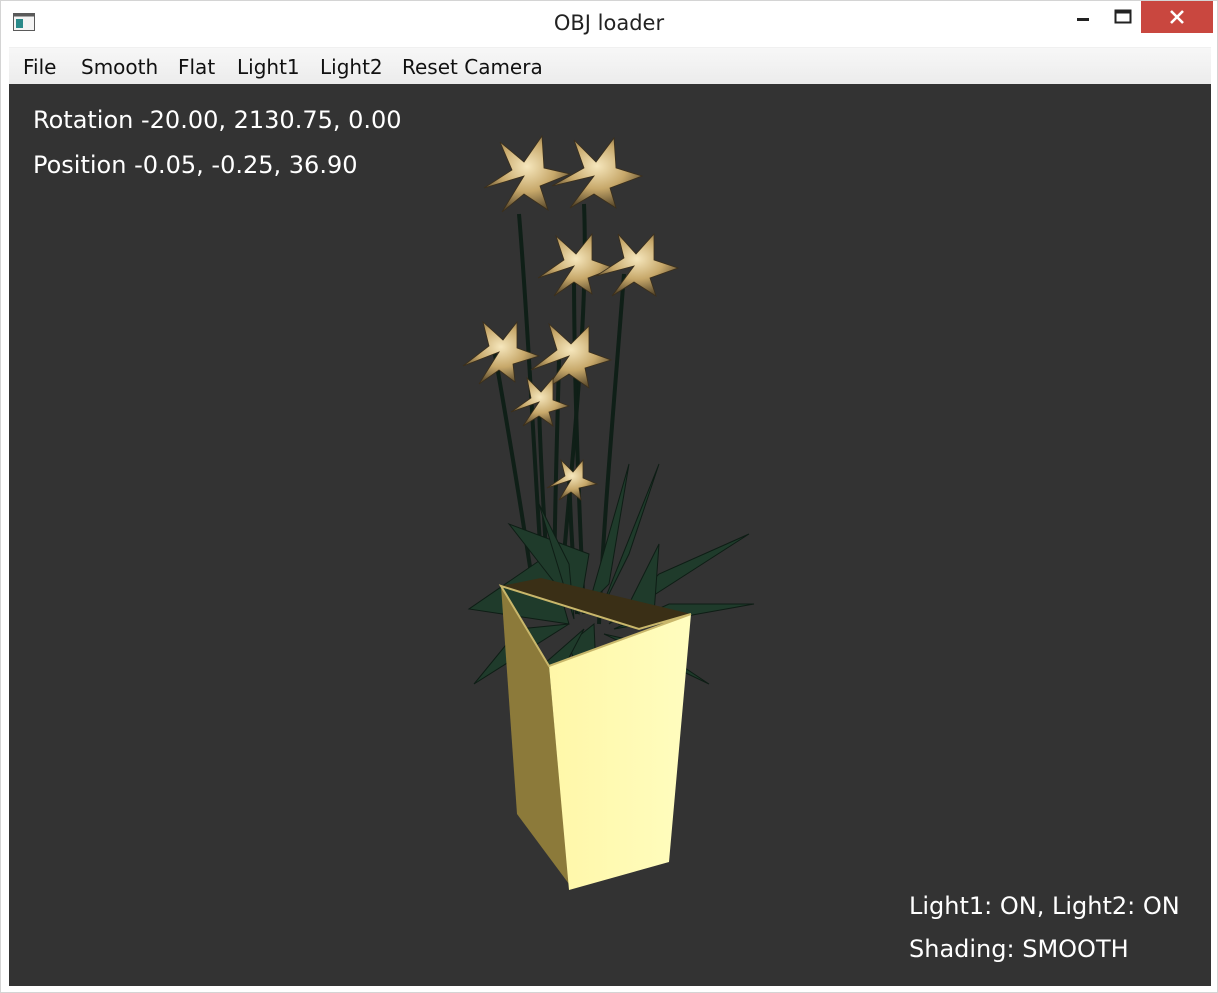 This screenshot has height=993, width=1218. I want to click on window-title: OBJ loader, so click(609, 23).